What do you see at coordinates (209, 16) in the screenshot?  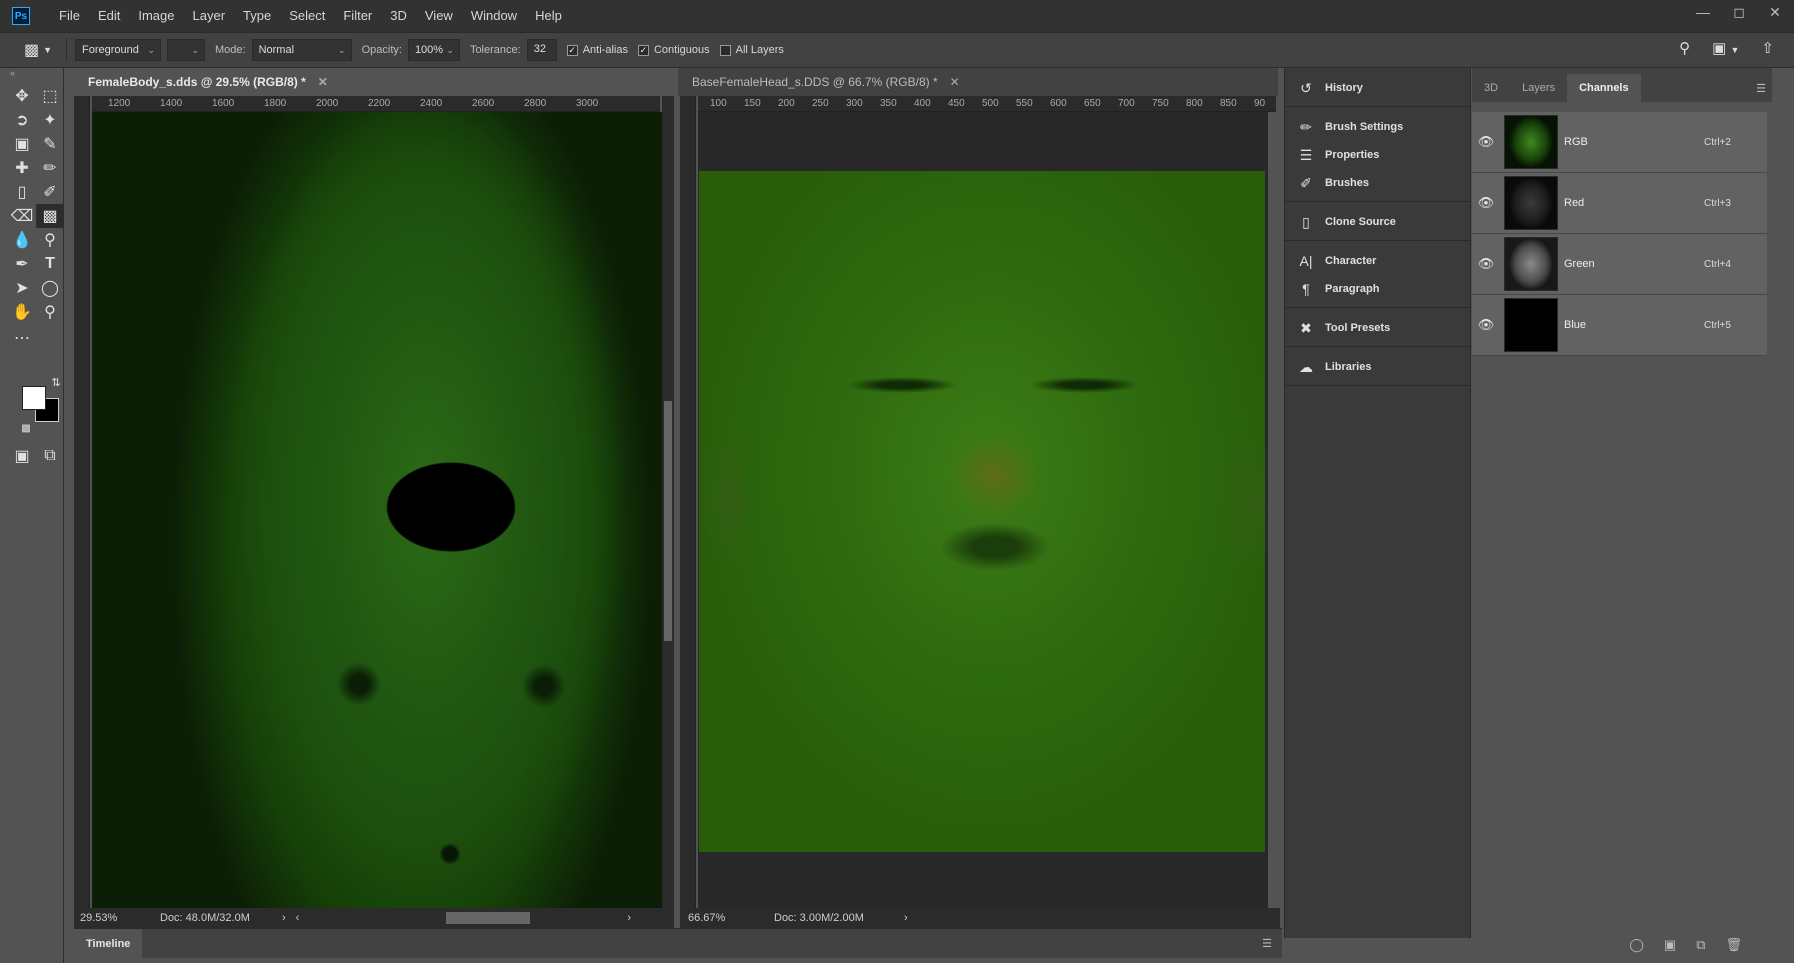 I see `menu-layer: Layer` at bounding box center [209, 16].